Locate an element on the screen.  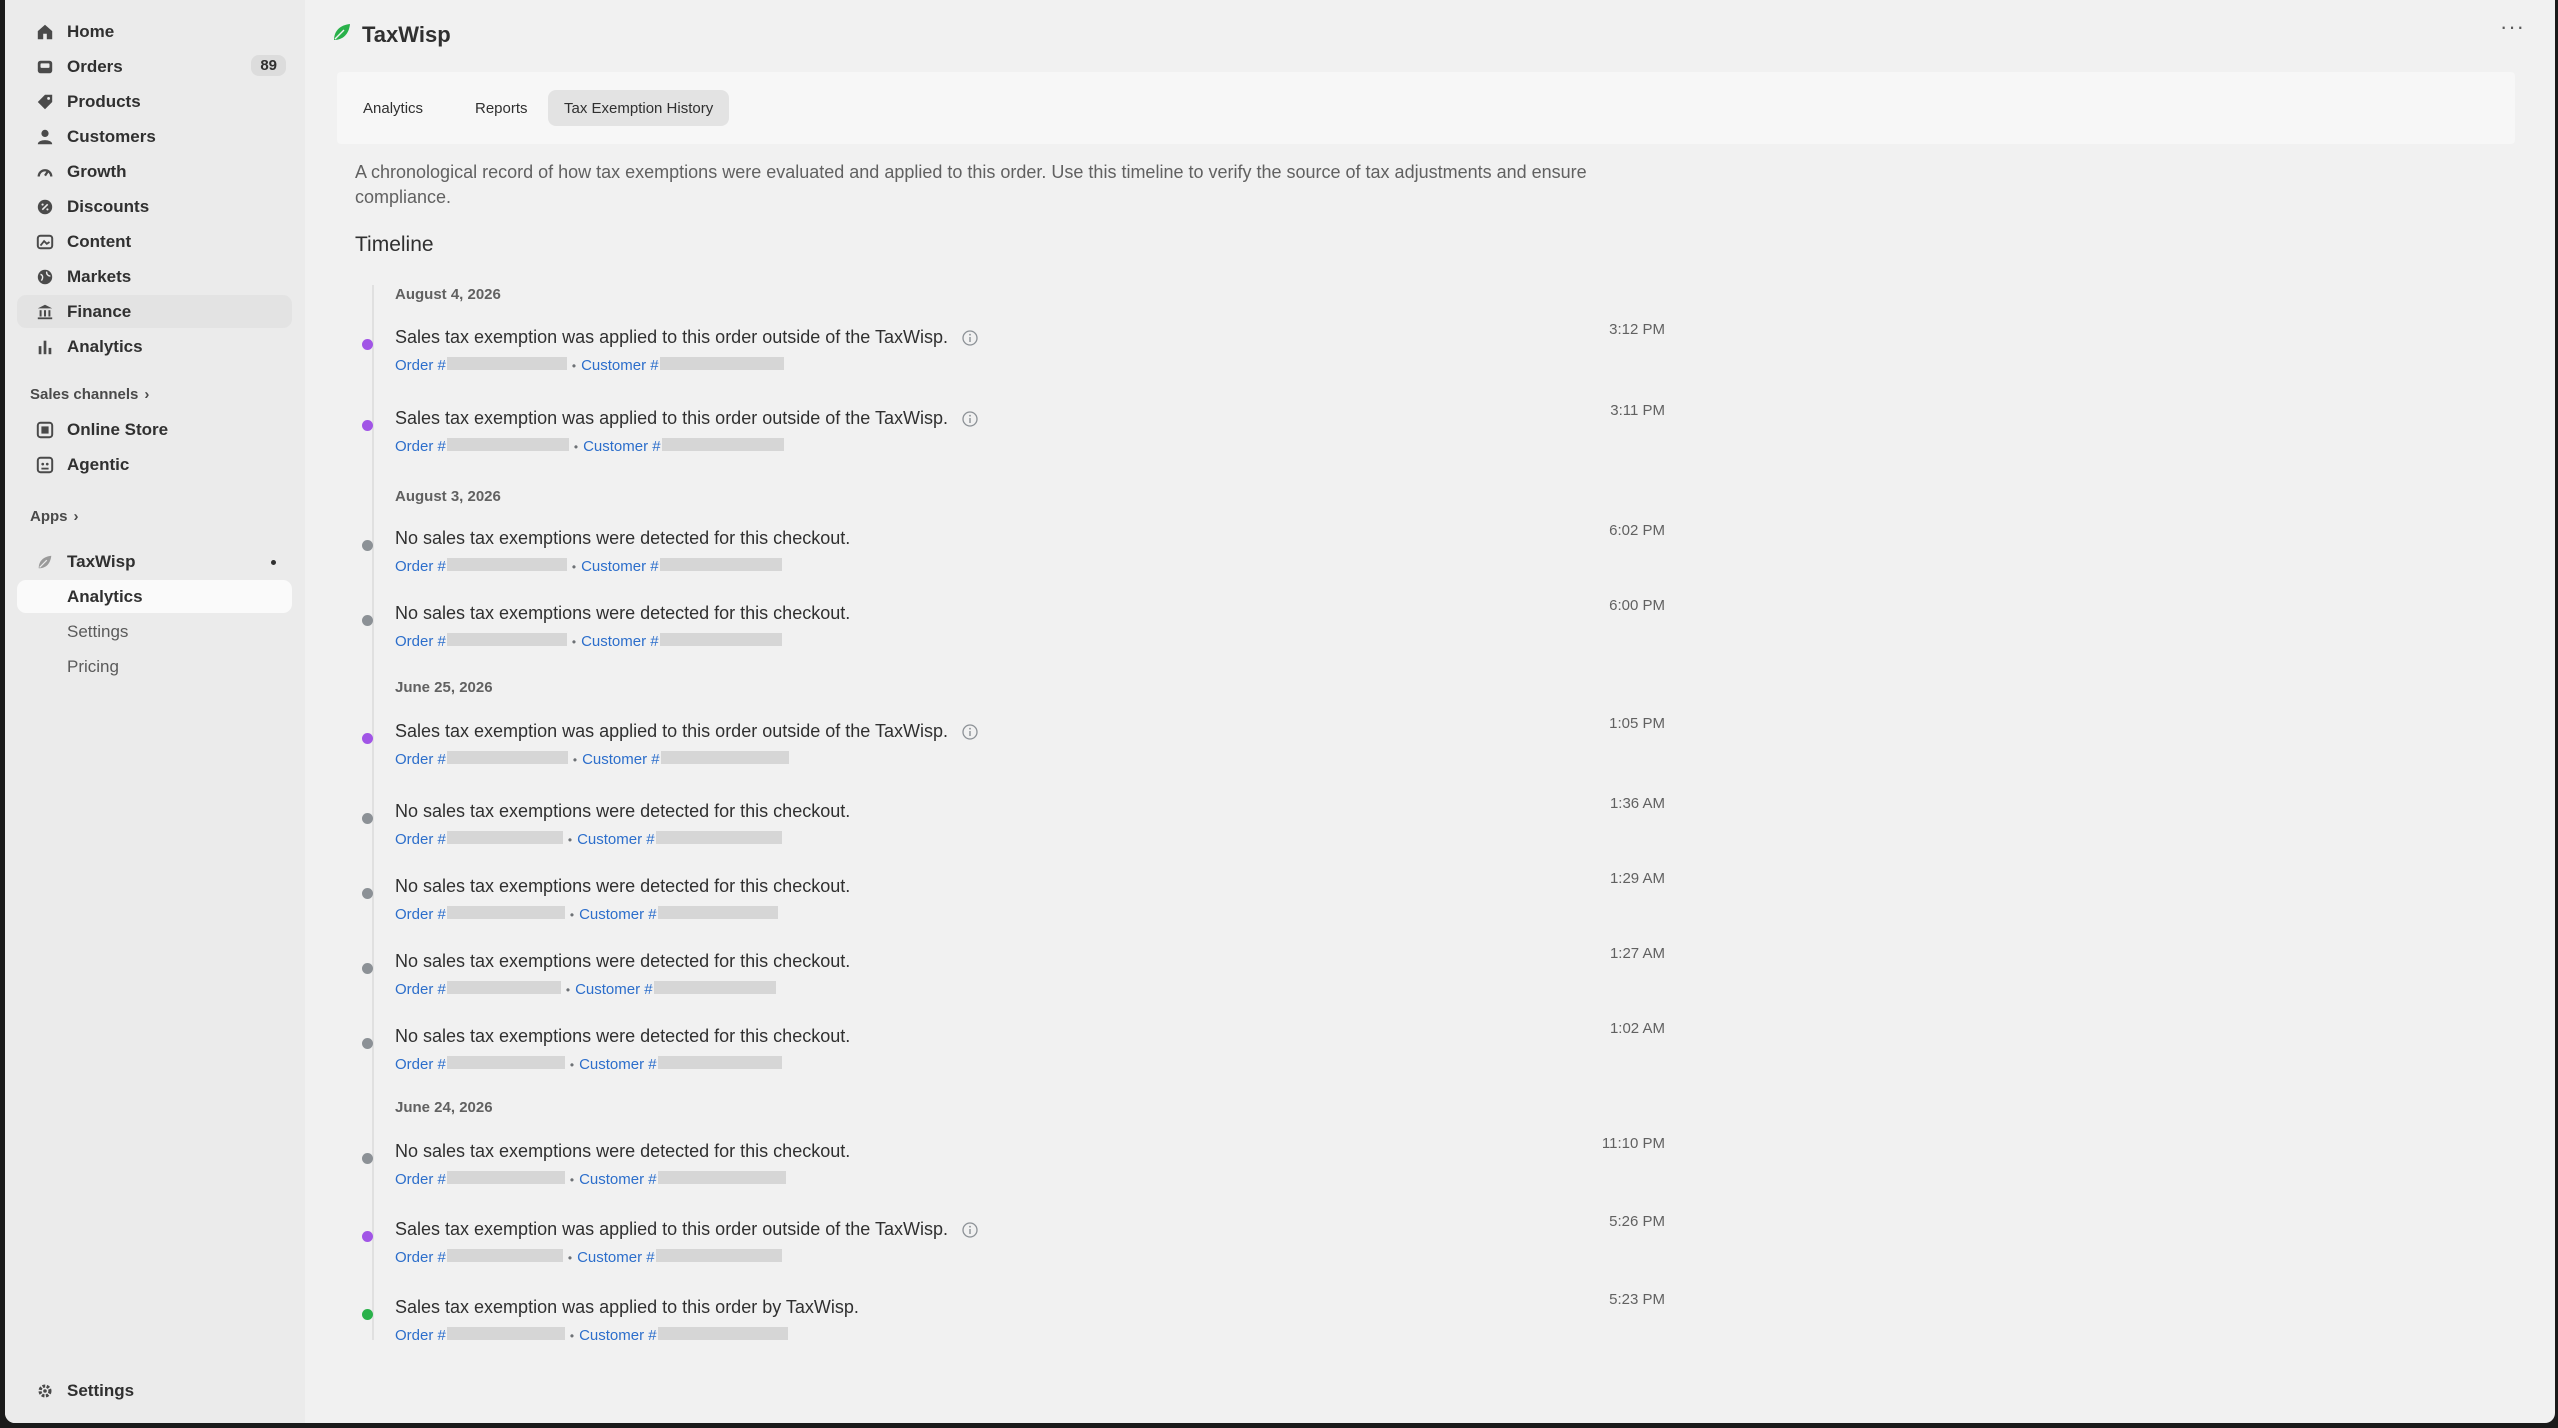
sidebar-item-home: Home is located at coordinates (154, 31).